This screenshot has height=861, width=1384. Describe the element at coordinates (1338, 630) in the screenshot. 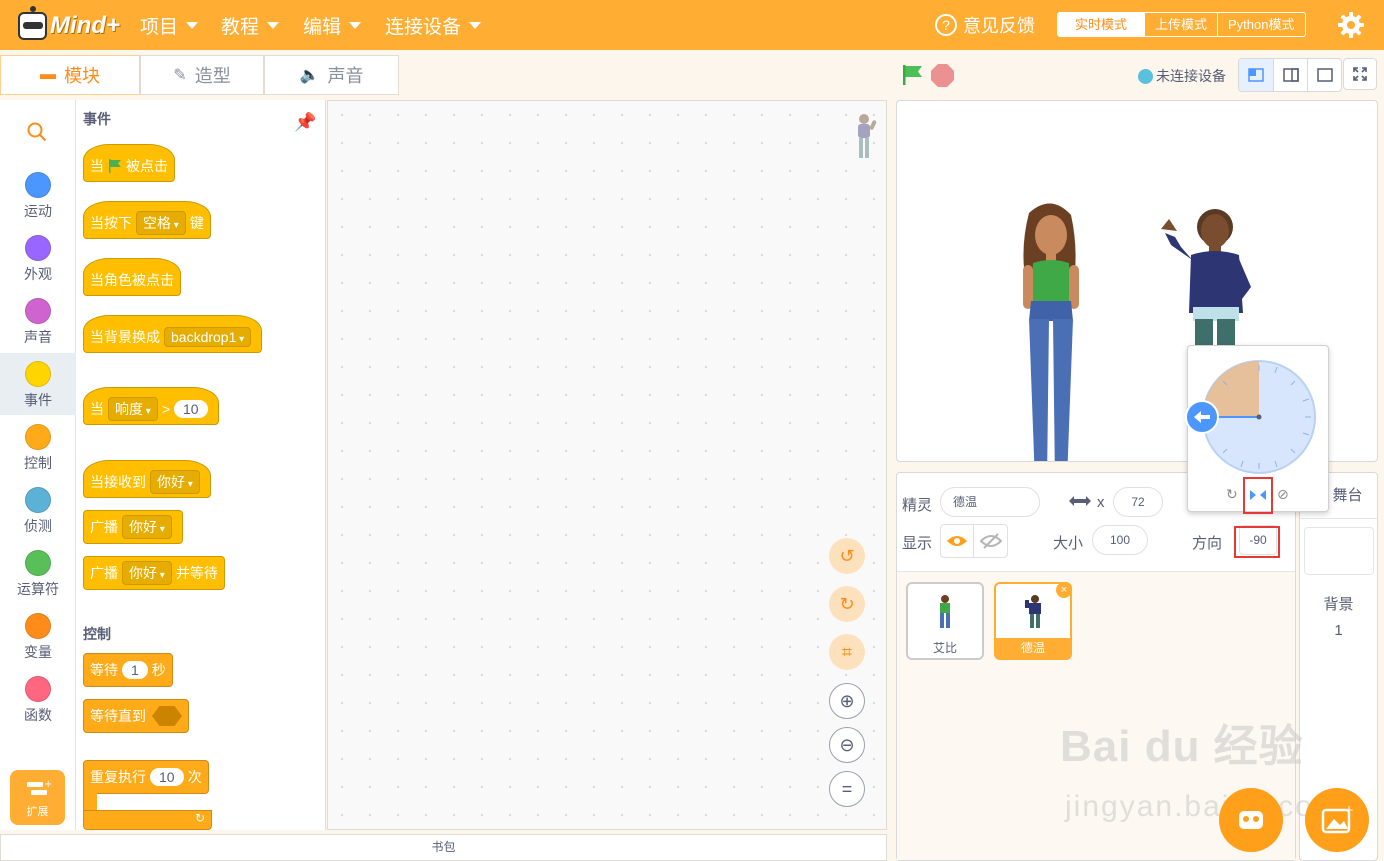

I see `backdrop-count: 1` at that location.